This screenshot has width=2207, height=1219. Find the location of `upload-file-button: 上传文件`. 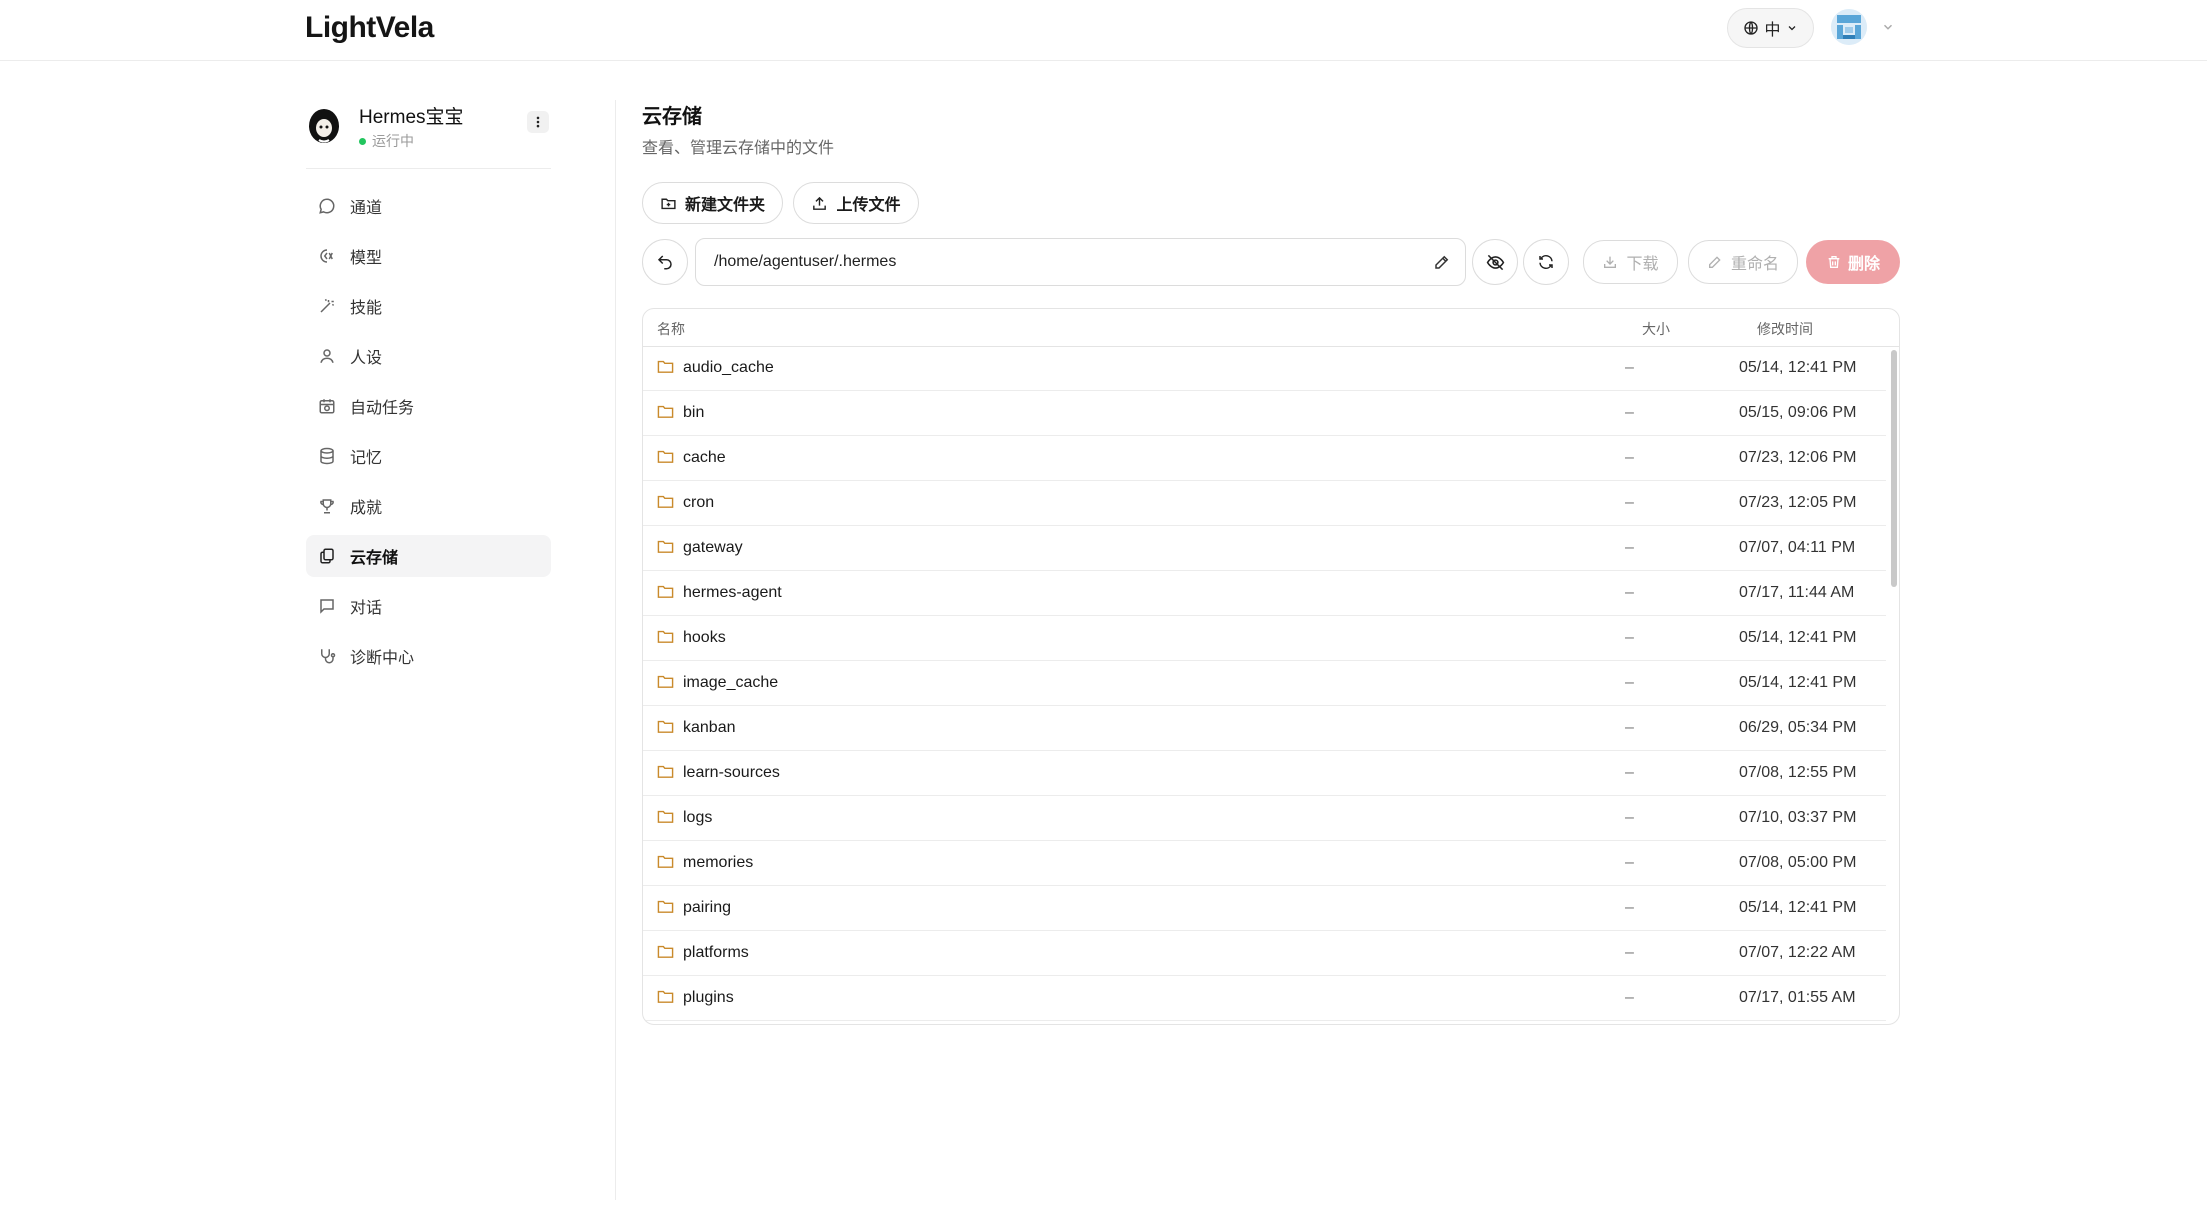

upload-file-button: 上传文件 is located at coordinates (856, 203).